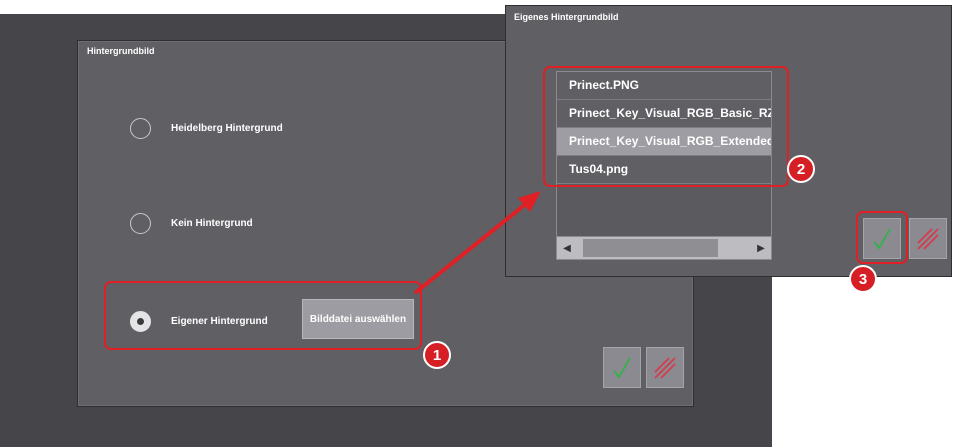  Describe the element at coordinates (801, 169) in the screenshot. I see `step-badge-2: 2` at that location.